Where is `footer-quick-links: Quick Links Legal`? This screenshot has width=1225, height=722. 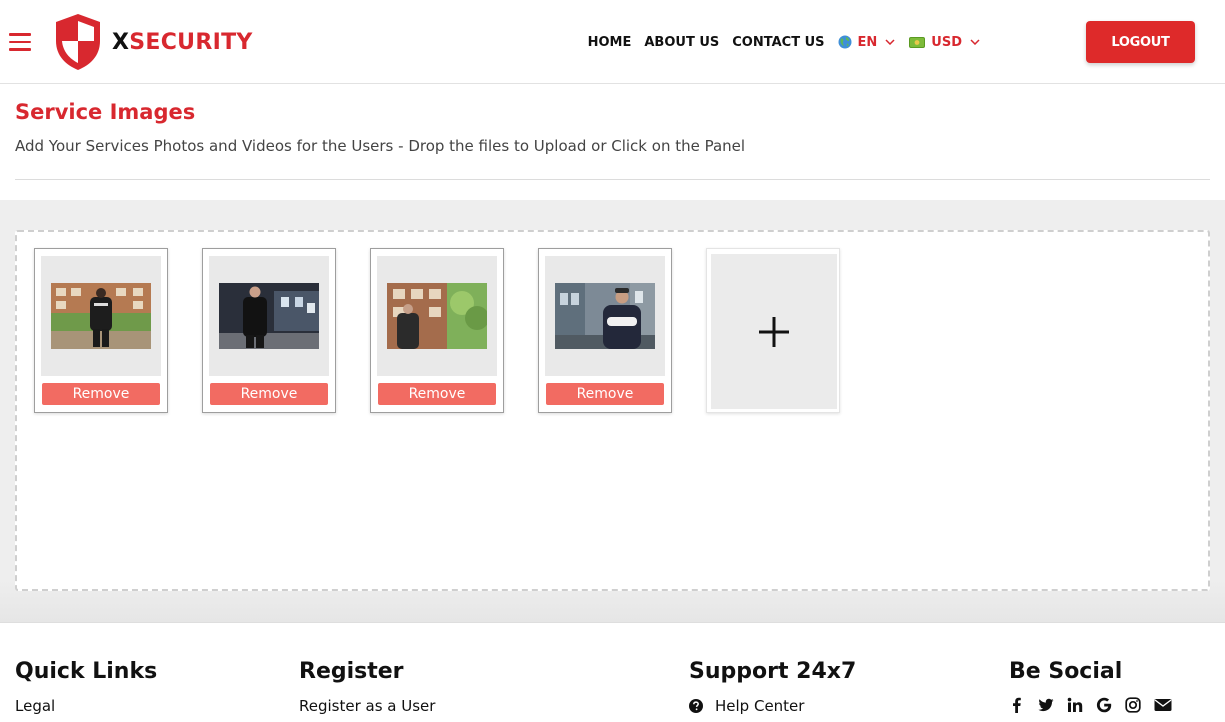
footer-quick-links: Quick Links Legal is located at coordinates (86, 687).